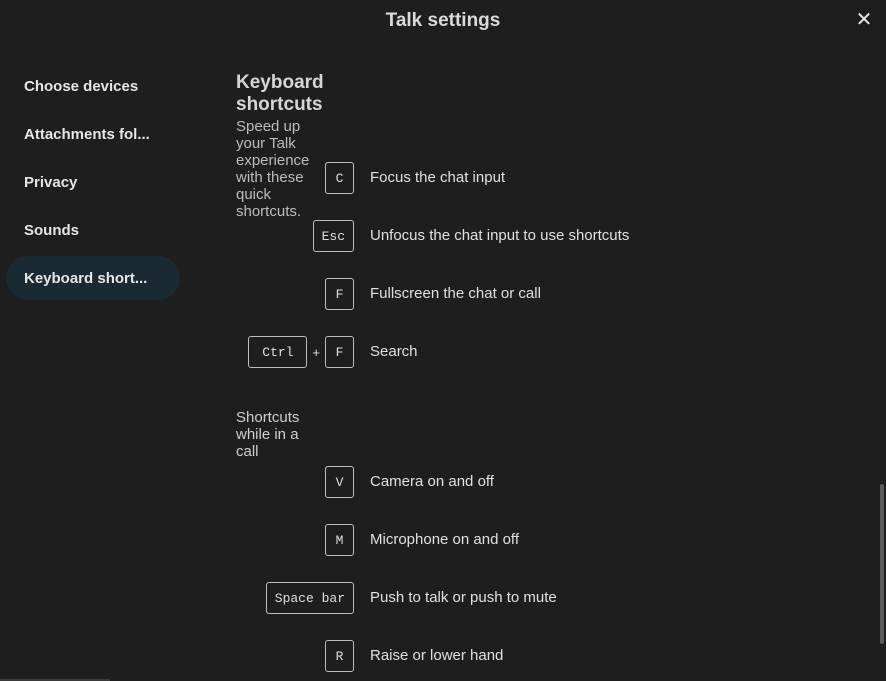 This screenshot has width=886, height=681. Describe the element at coordinates (864, 20) in the screenshot. I see `close-icon: ✕` at that location.